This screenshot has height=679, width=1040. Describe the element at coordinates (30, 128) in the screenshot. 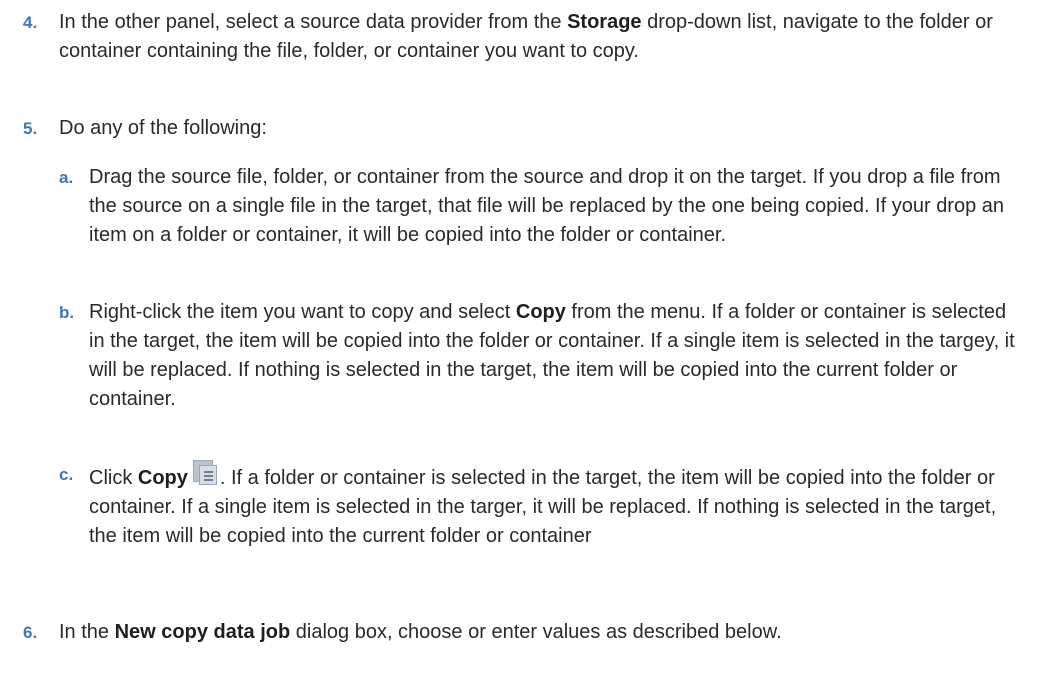

I see `step-number: 5.` at that location.